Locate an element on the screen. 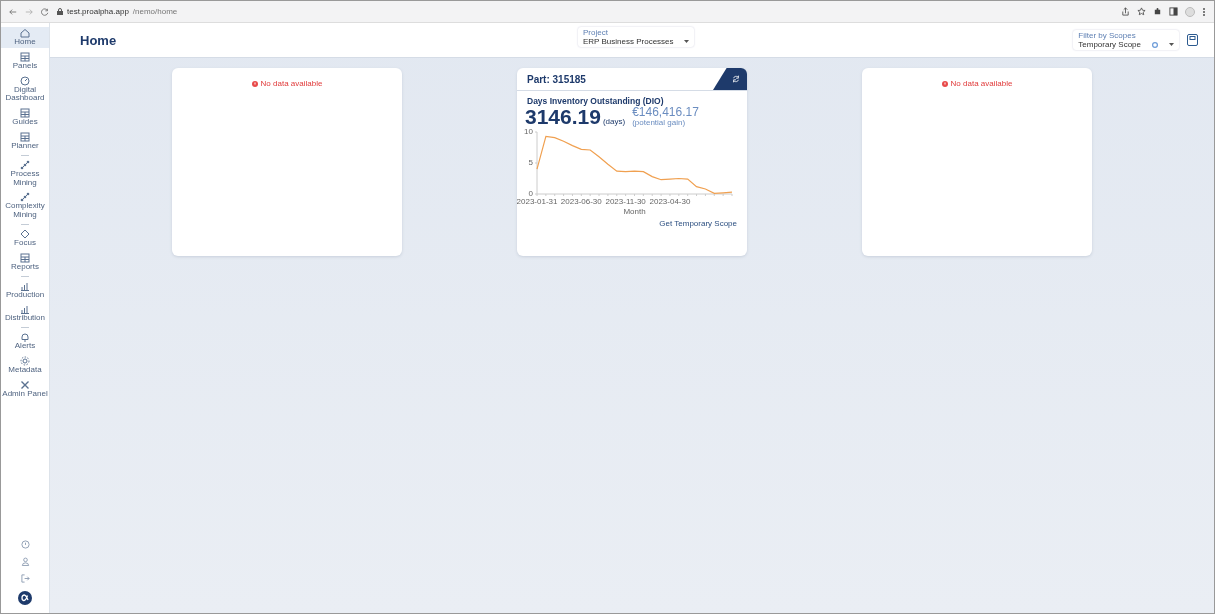 The width and height of the screenshot is (1215, 614). lock-icon is located at coordinates (60, 11).